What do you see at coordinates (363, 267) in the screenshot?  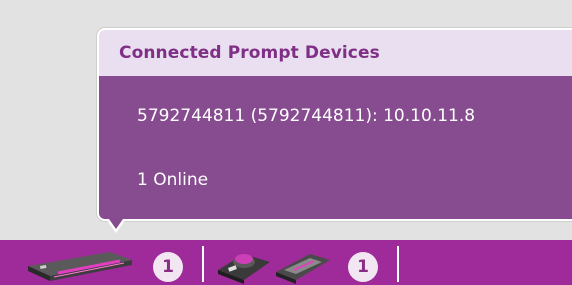 I see `controller-count-badge: 1` at bounding box center [363, 267].